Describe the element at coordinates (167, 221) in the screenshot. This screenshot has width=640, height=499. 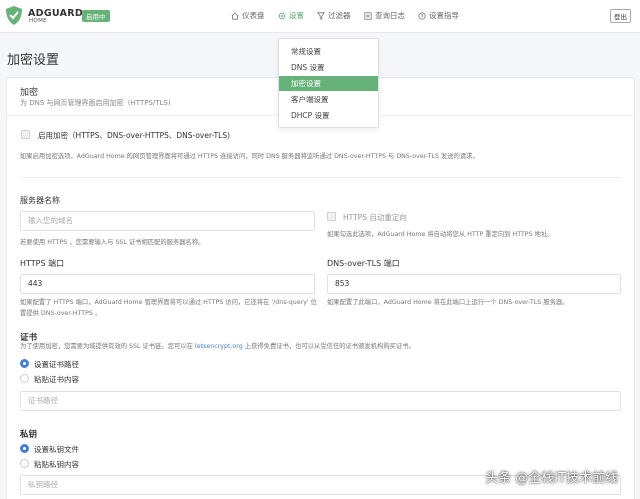
I see `server-name-input: 输入您的域名` at that location.